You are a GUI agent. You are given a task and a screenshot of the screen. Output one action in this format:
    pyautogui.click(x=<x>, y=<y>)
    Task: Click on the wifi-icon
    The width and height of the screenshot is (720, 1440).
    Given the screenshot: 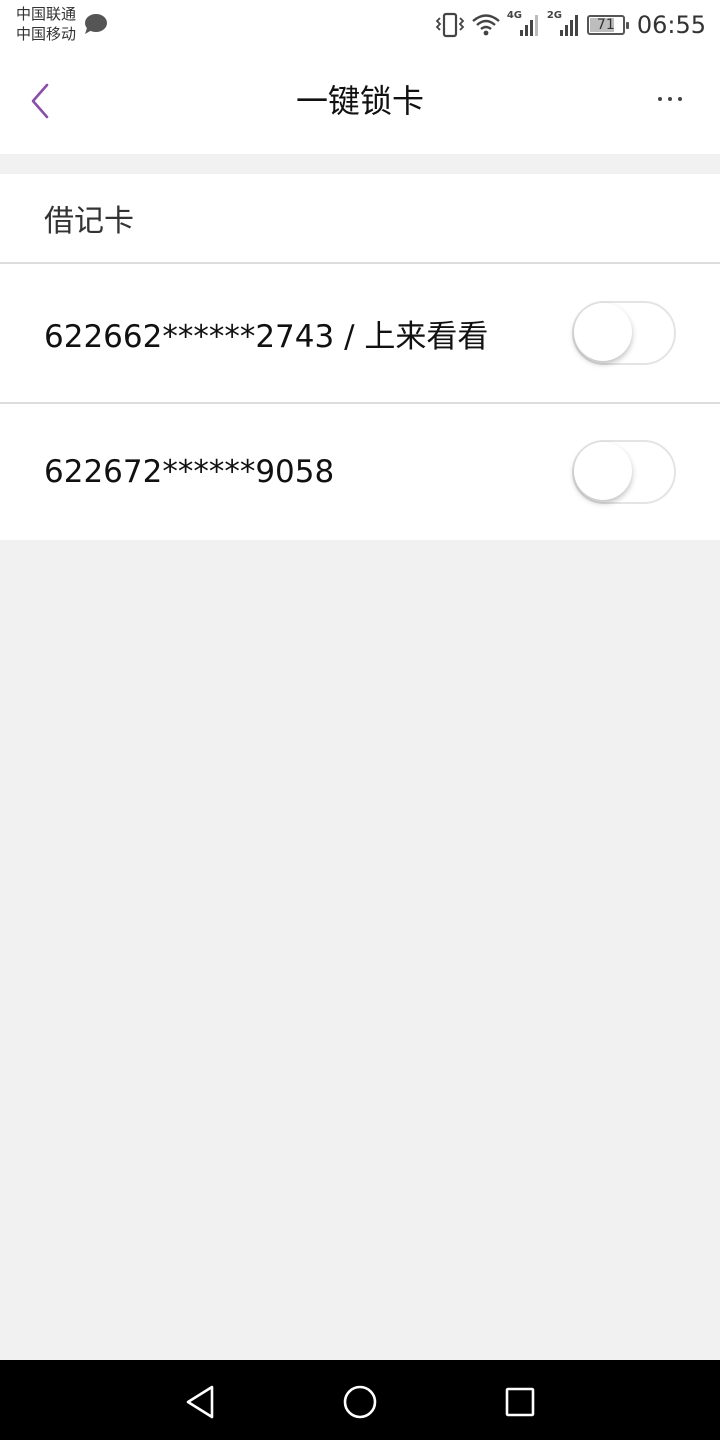 What is the action you would take?
    pyautogui.click(x=486, y=25)
    